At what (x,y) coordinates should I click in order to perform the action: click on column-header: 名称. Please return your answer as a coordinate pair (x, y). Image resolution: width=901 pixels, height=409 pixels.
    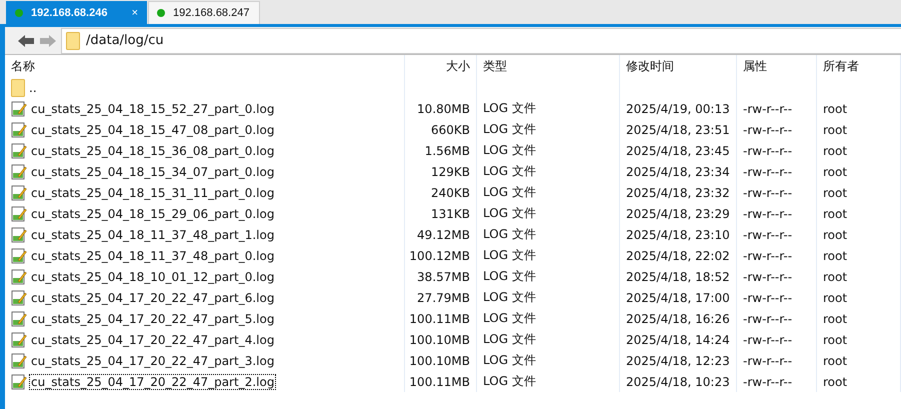
    Looking at the image, I should click on (205, 66).